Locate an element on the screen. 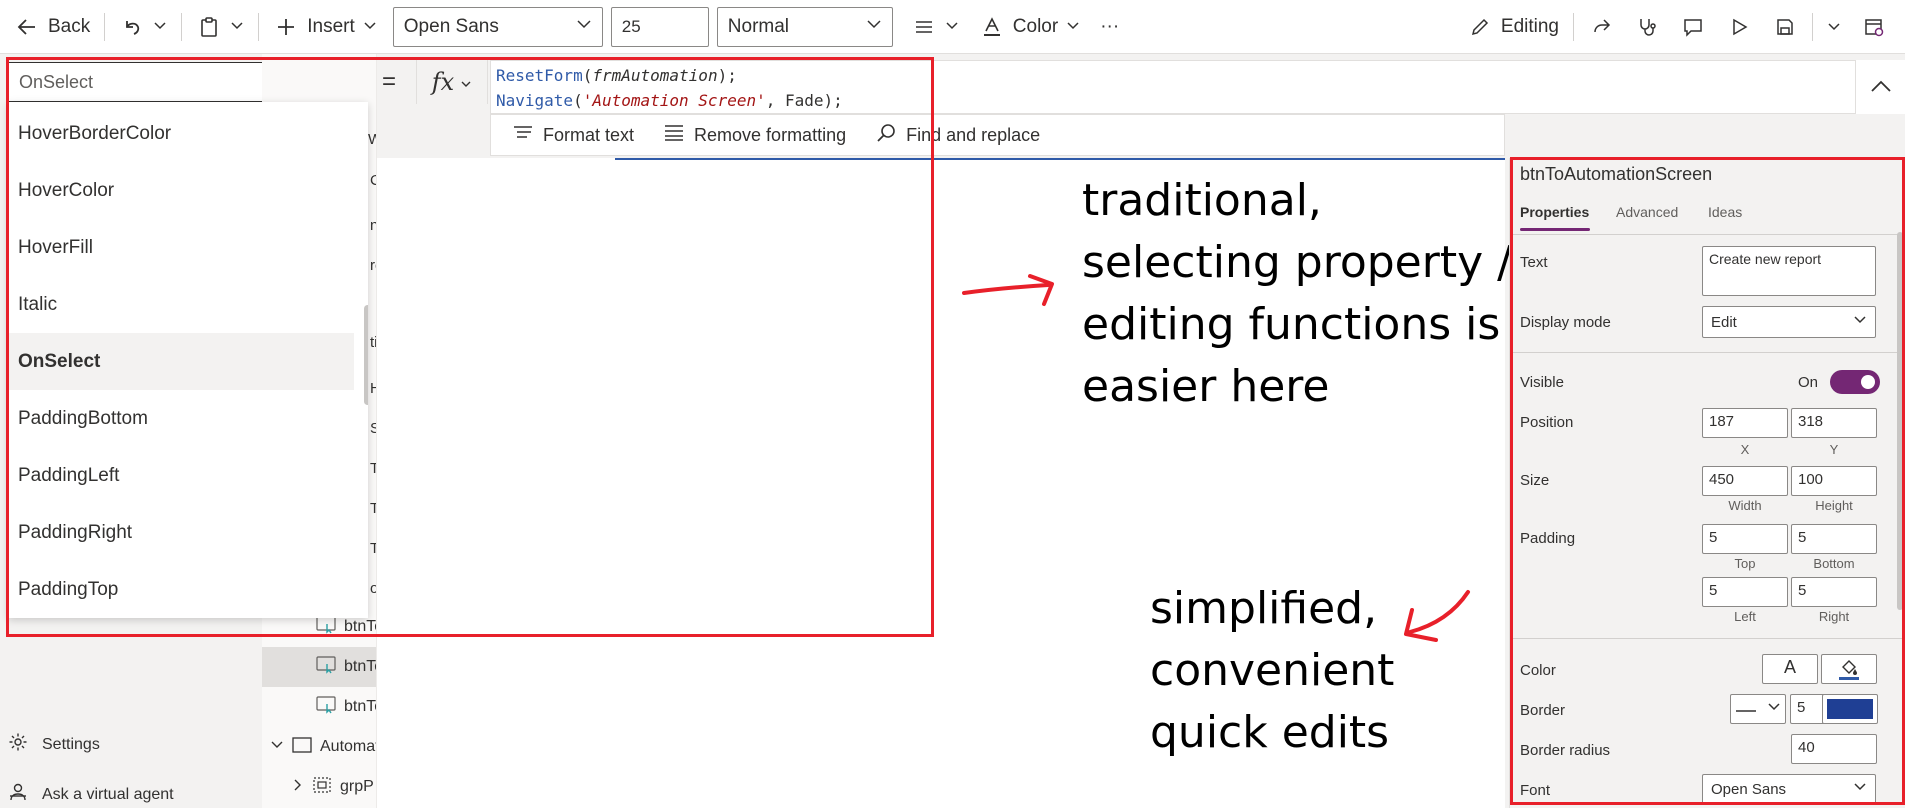  virtual-agent-icon is located at coordinates (18, 794).